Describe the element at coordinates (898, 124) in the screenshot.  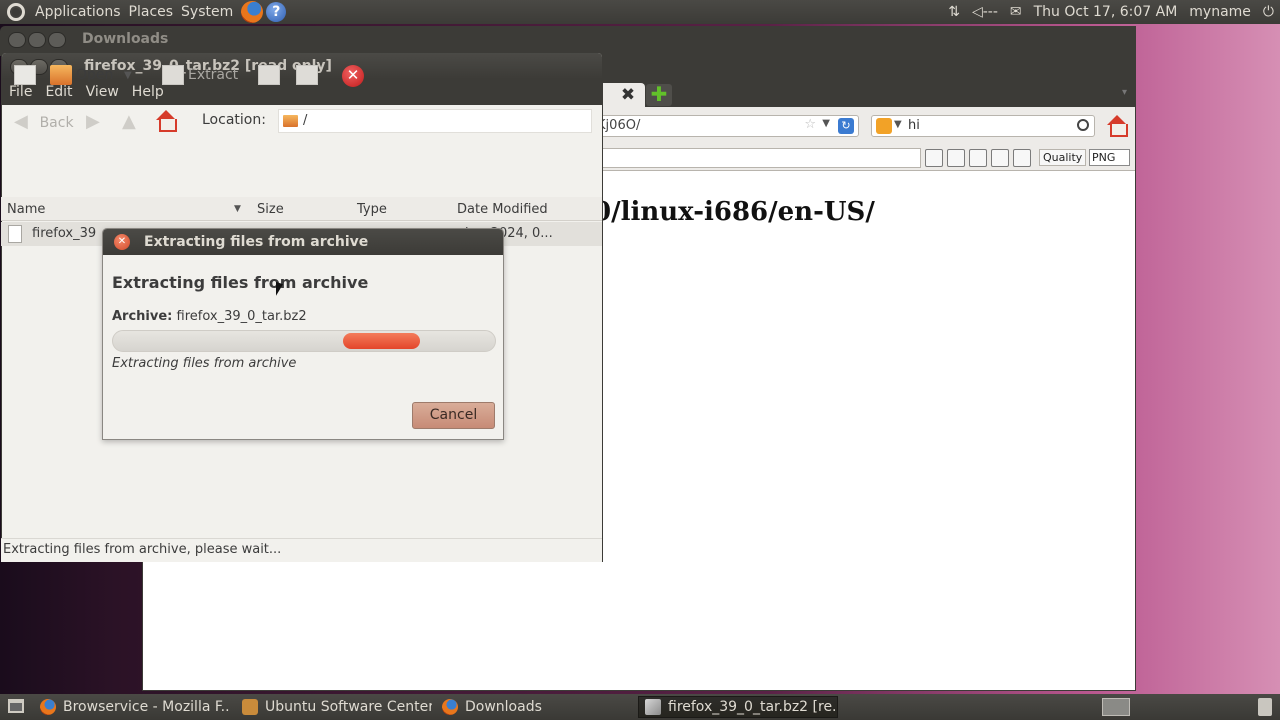
I see `search-engine-dropdown-icon: ▼` at that location.